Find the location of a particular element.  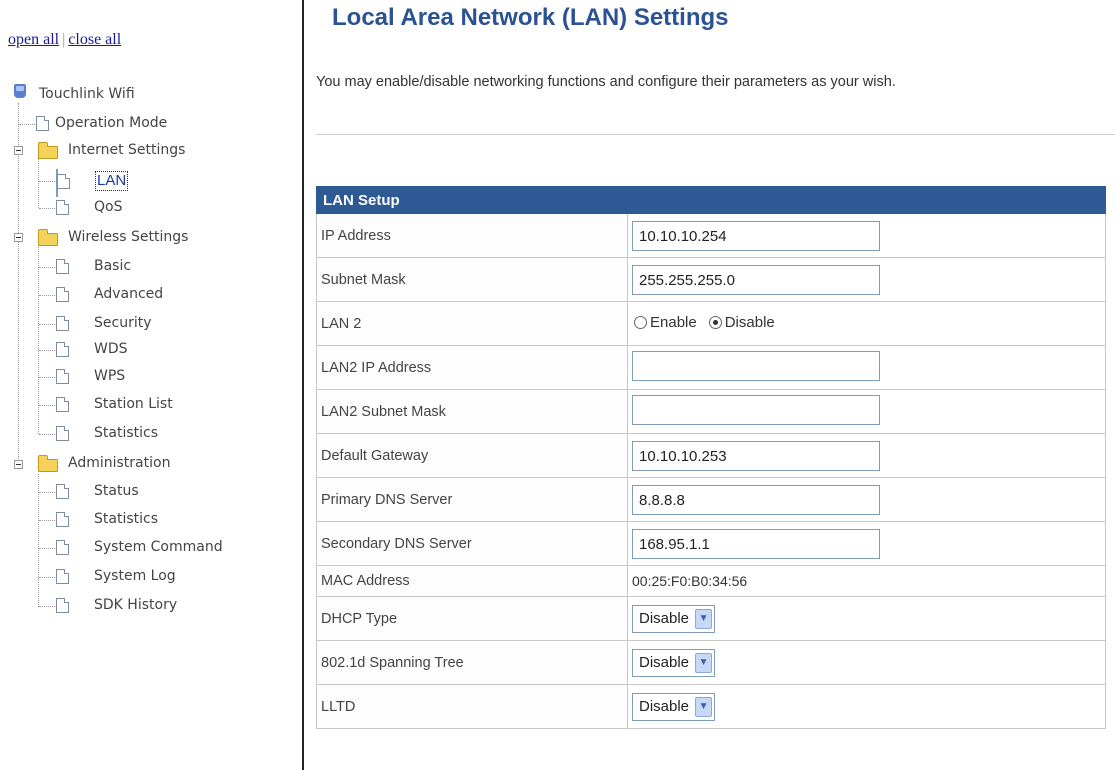

radio-label: Disable is located at coordinates (749, 322).